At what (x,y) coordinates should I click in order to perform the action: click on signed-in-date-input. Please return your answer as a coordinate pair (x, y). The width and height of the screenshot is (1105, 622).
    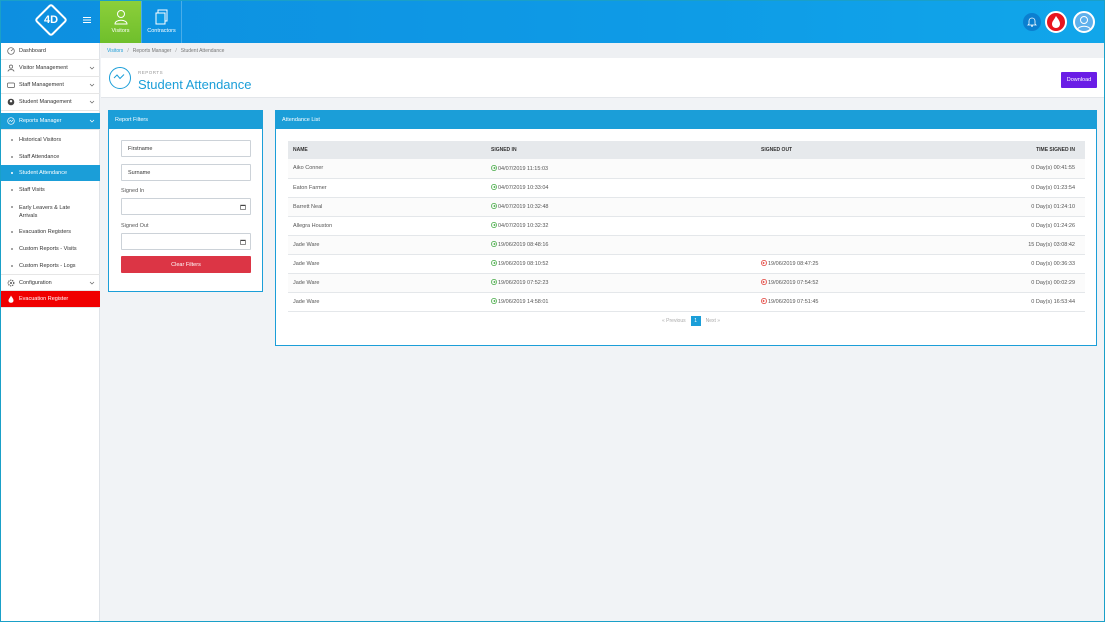
    Looking at the image, I should click on (186, 206).